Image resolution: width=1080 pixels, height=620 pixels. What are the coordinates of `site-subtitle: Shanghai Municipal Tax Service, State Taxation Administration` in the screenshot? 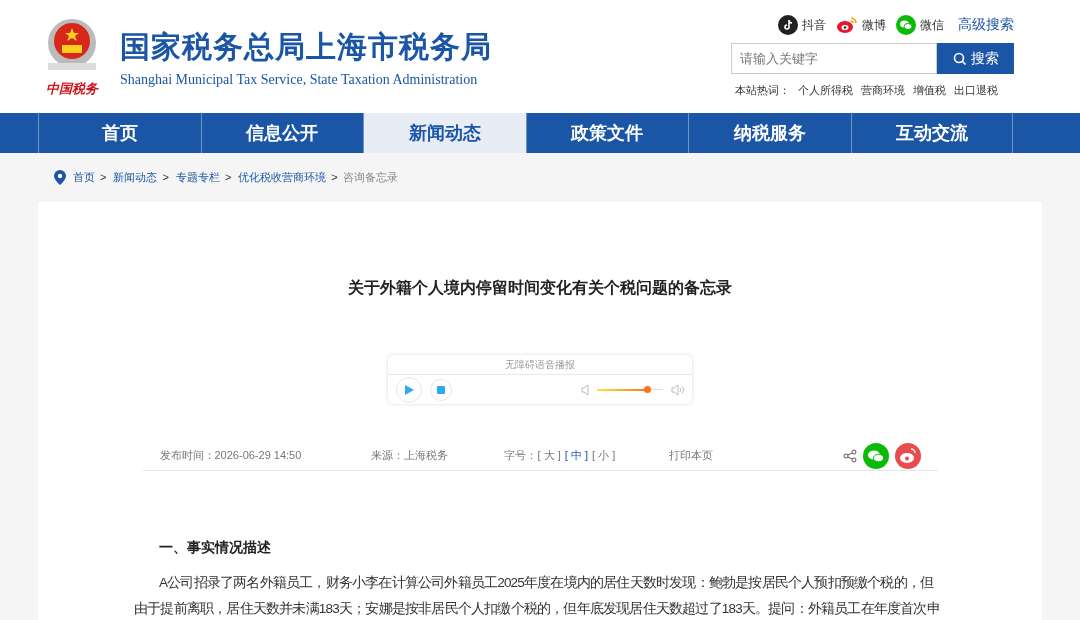 It's located at (299, 79).